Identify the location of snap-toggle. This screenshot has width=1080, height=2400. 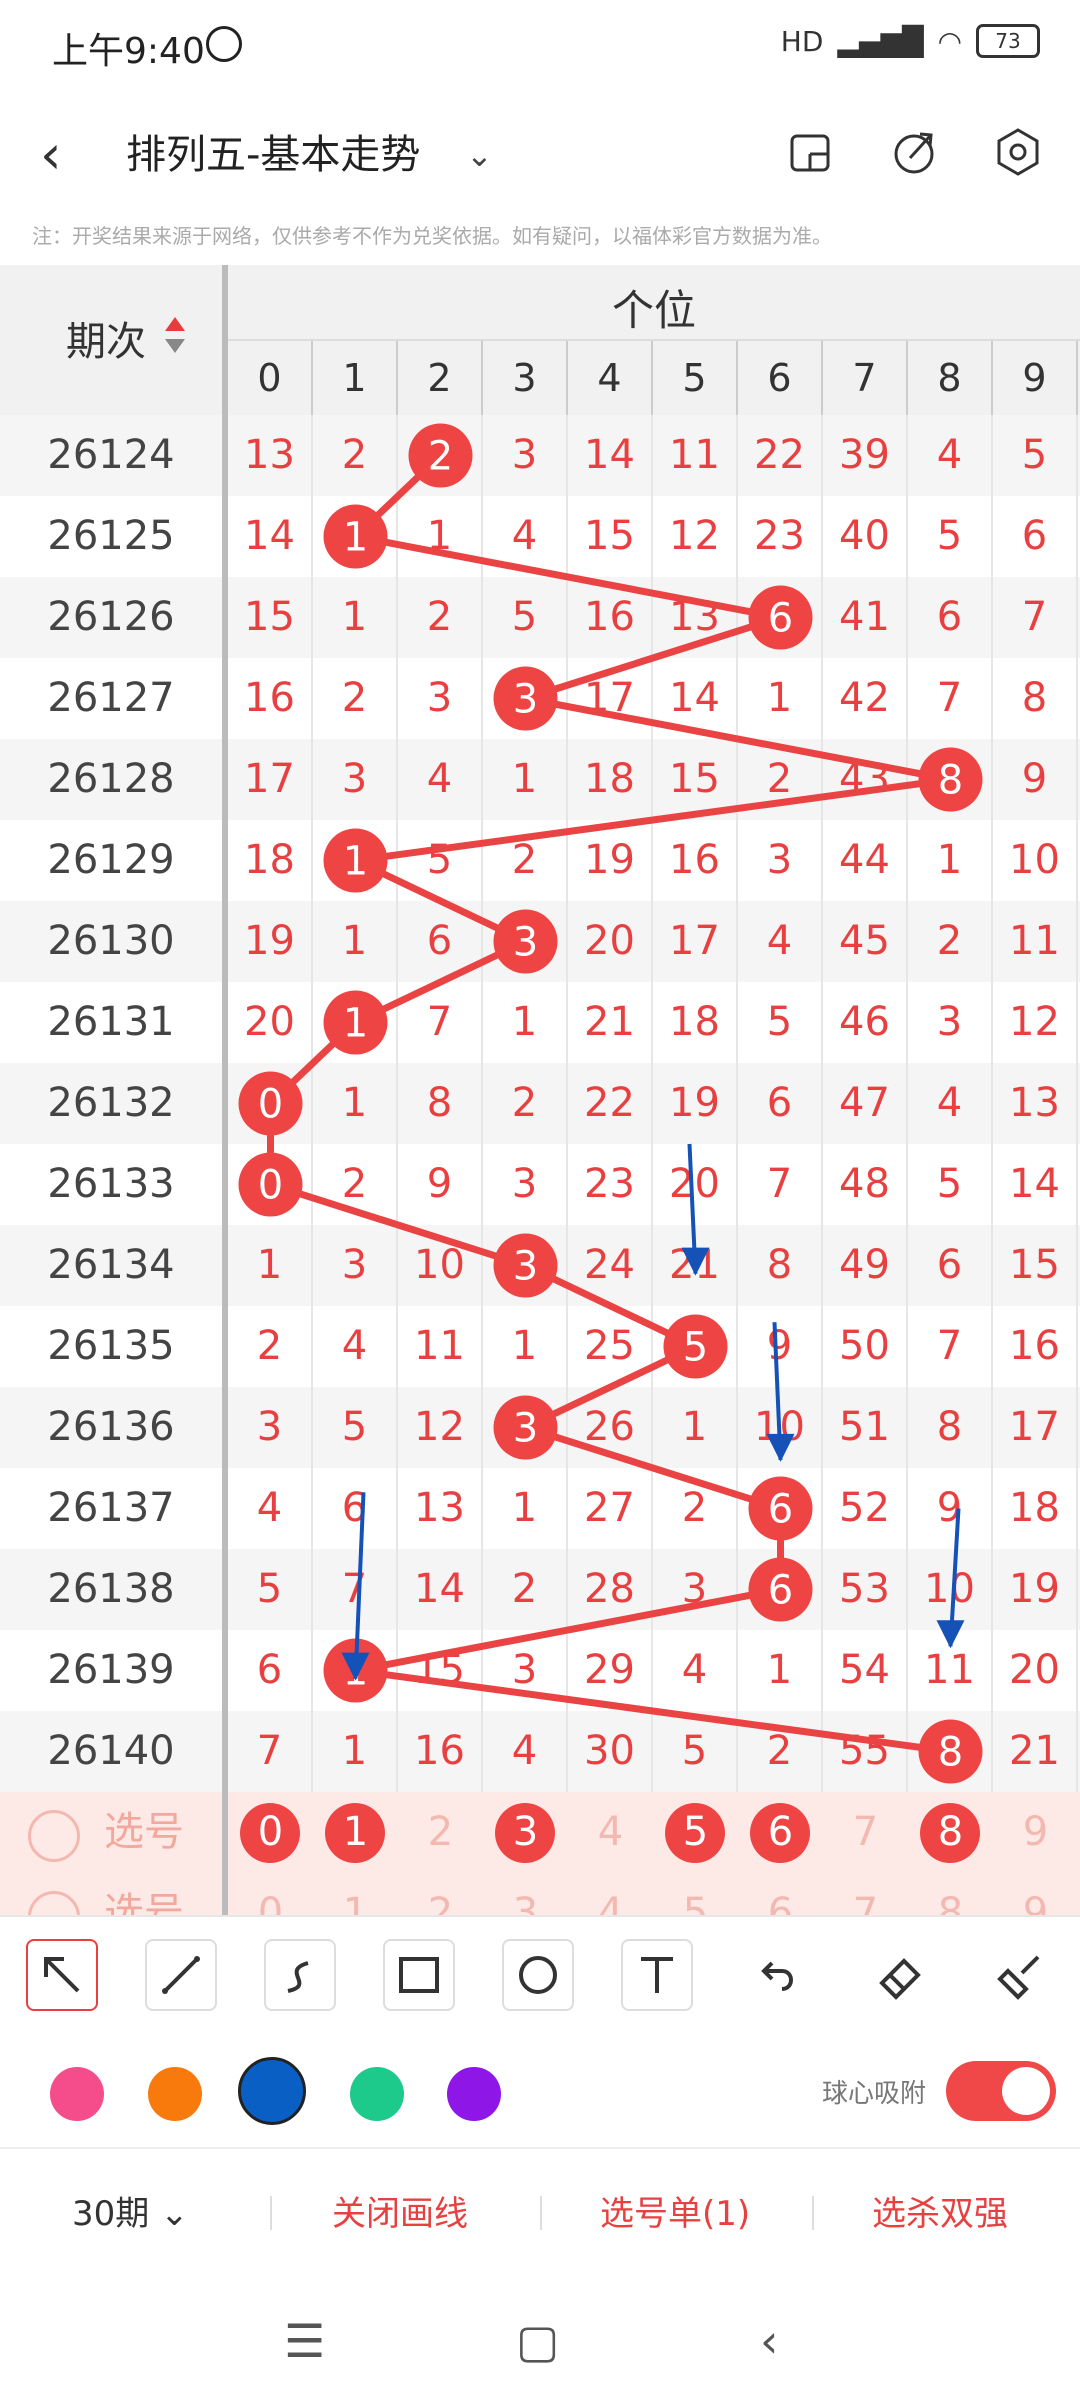
(1001, 2091).